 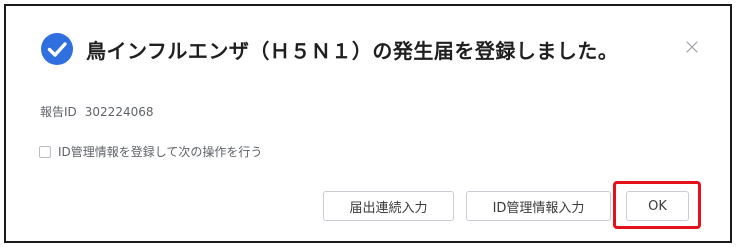 I want to click on report-id-label: 報告ID, so click(x=58, y=112).